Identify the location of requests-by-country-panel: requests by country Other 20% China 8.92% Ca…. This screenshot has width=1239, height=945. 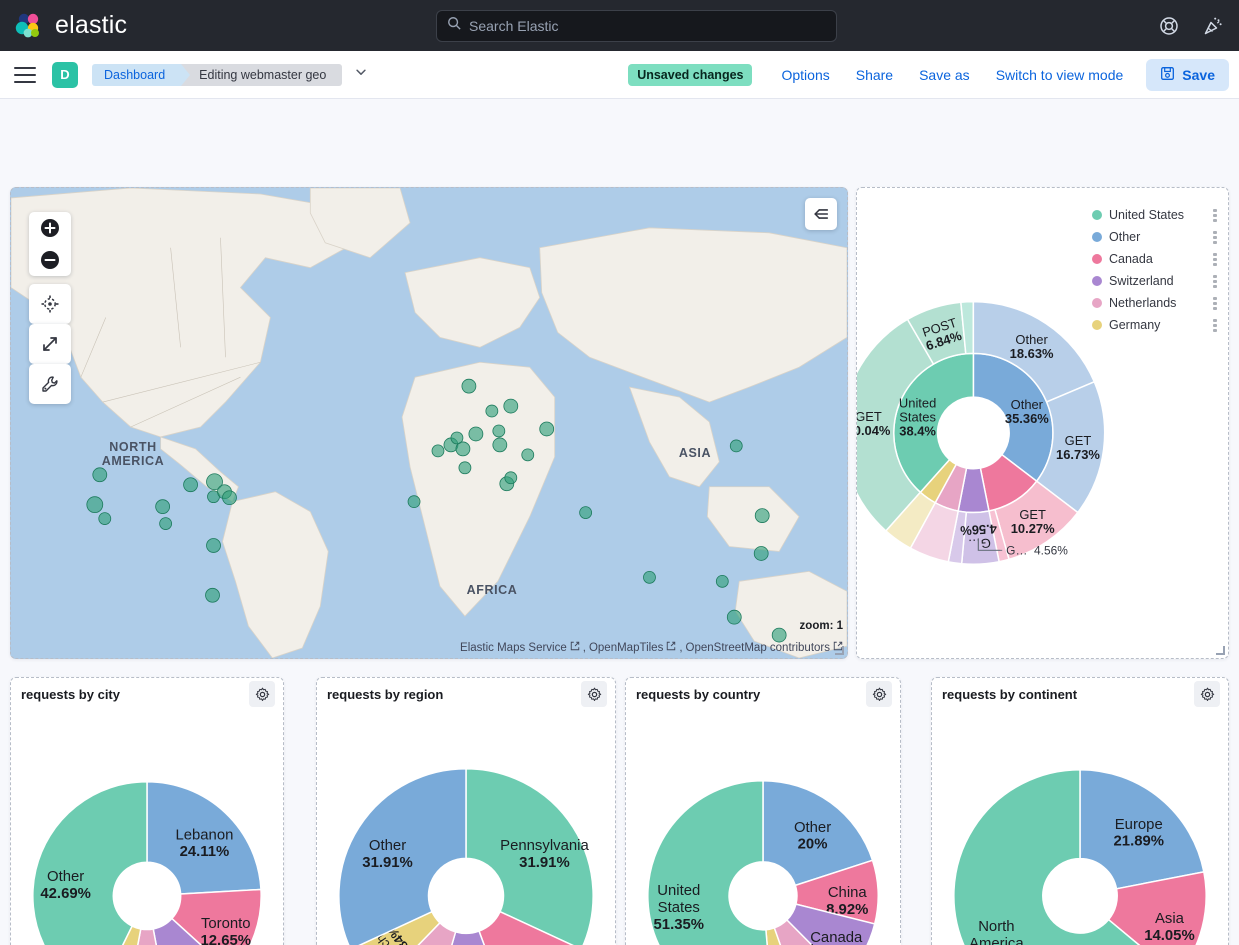
(763, 811).